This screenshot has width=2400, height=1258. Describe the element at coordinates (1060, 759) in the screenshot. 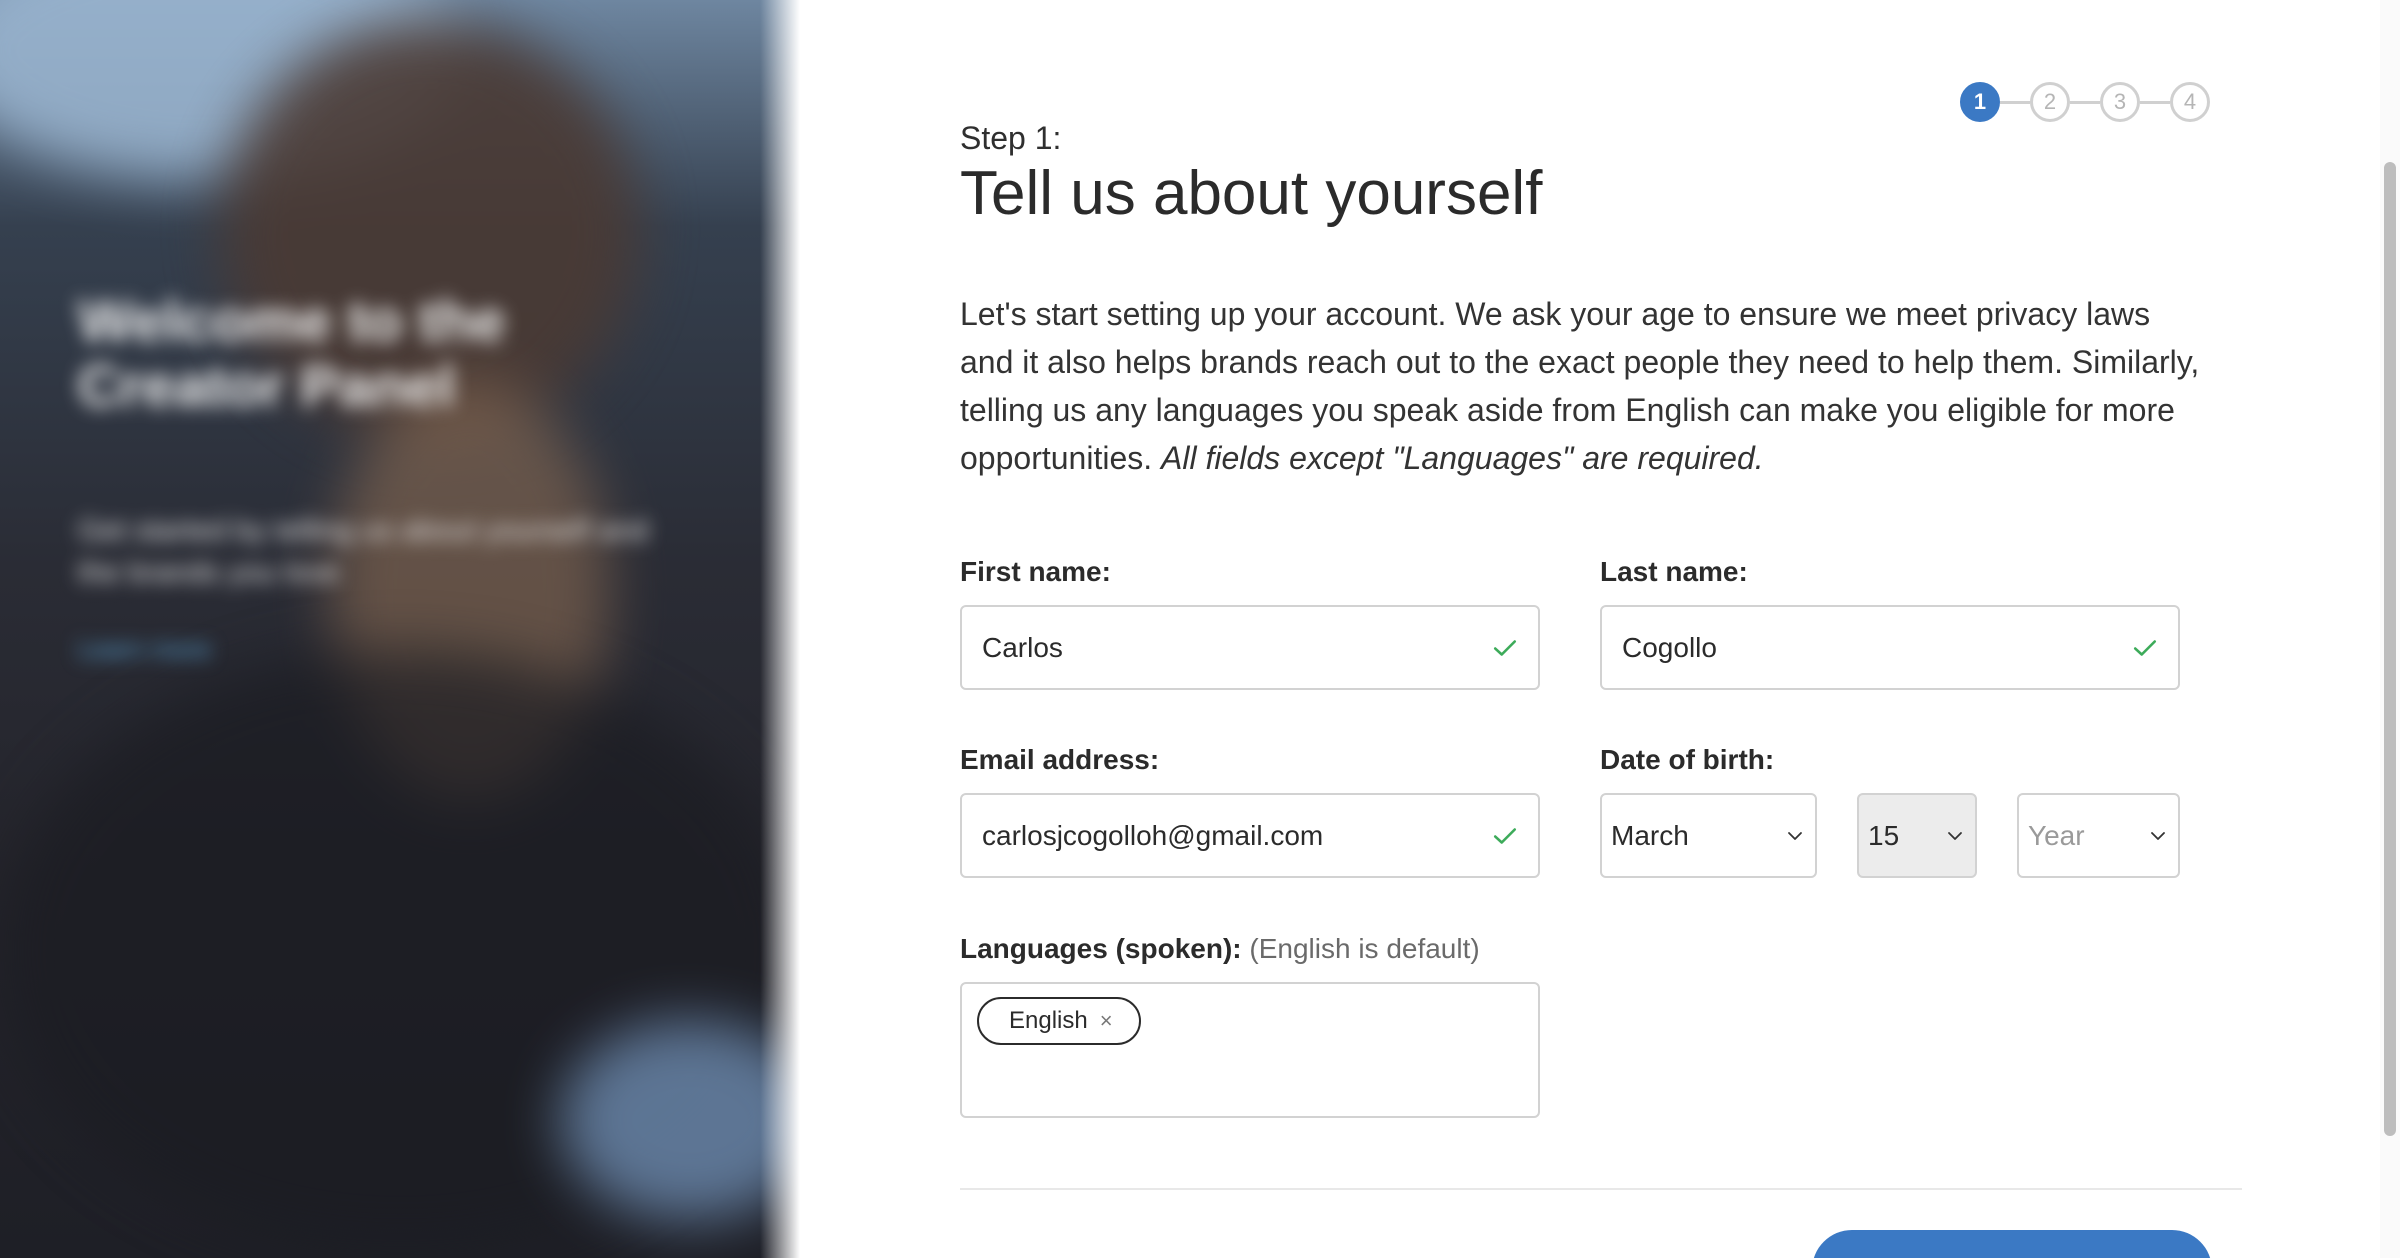

I see `email-label: Email address:` at that location.